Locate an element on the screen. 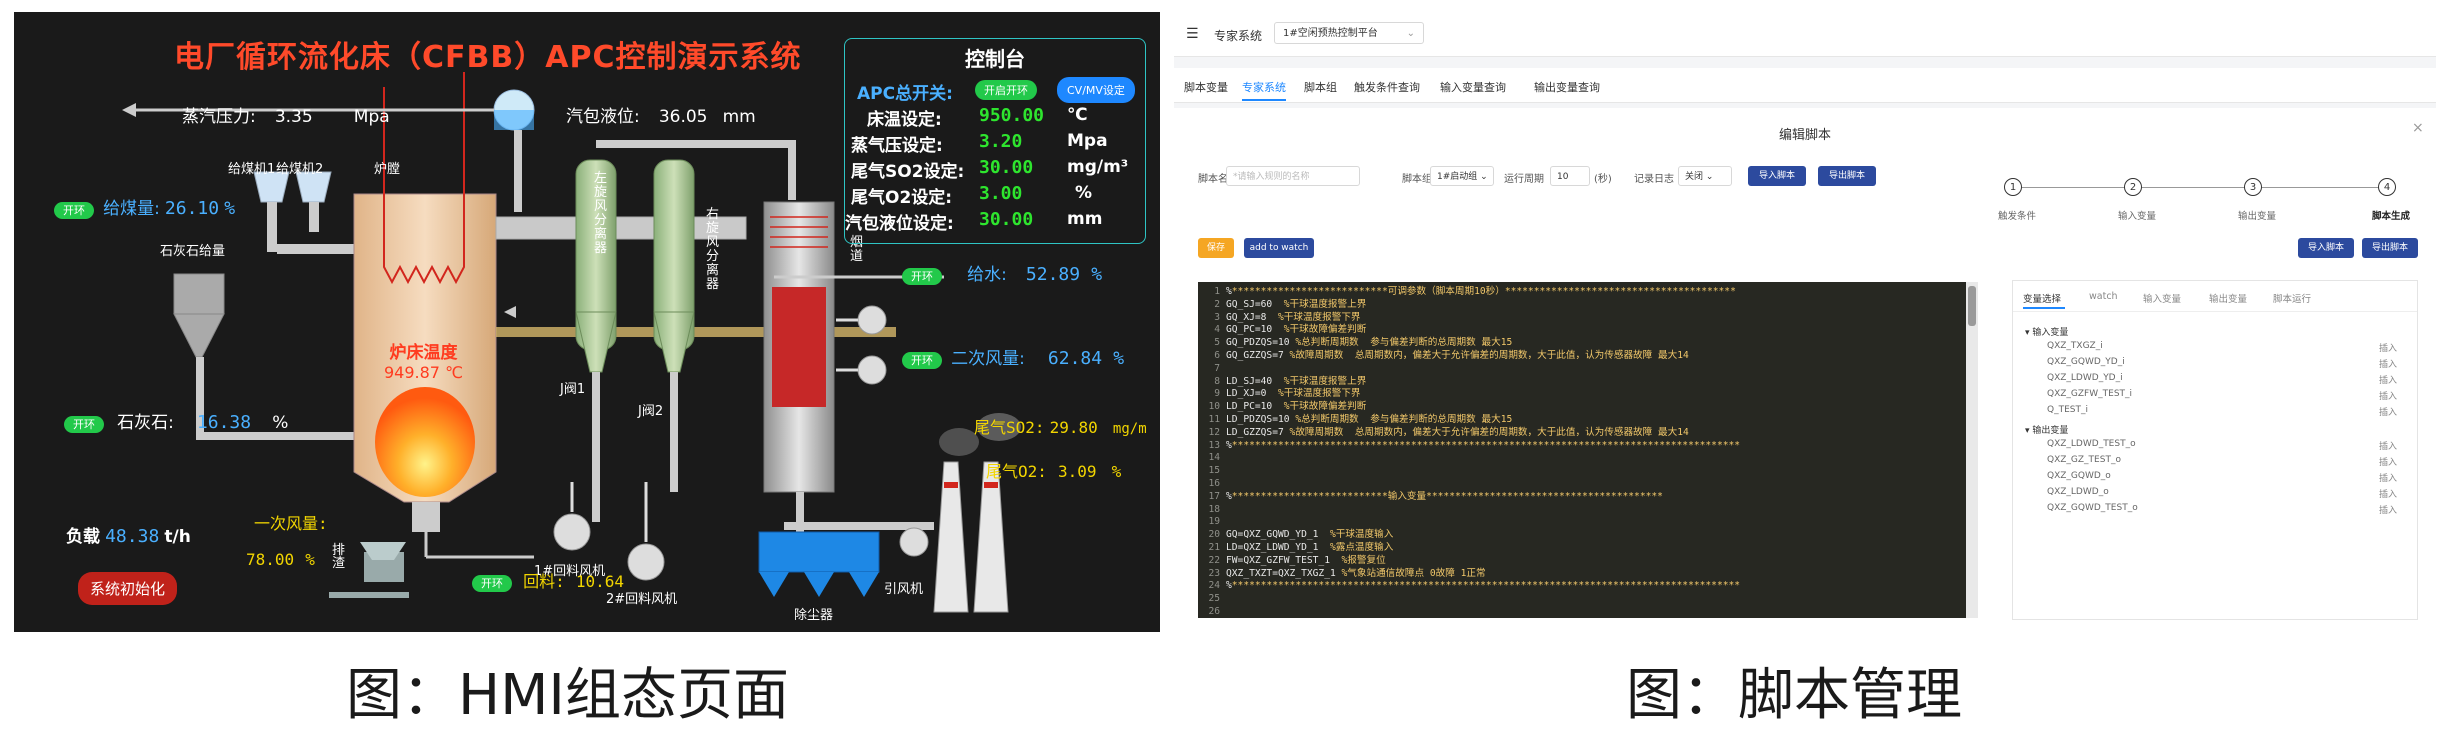 Image resolution: width=2446 pixels, height=738 pixels. tree-item: QXZ_LDWD_TEST_o is located at coordinates (2091, 444).